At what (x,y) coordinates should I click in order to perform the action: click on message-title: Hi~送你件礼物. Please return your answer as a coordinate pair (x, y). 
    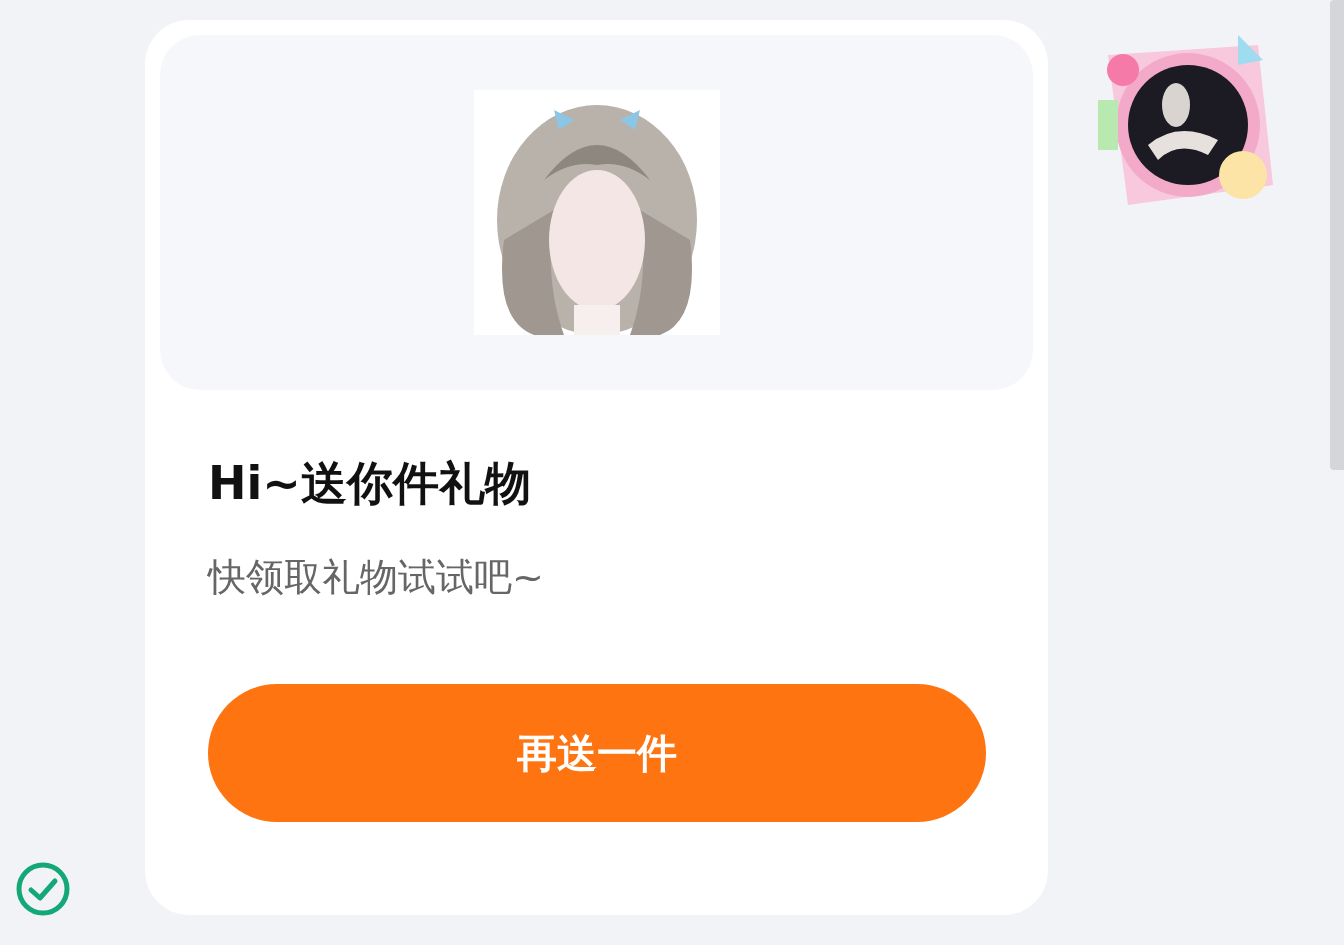
    Looking at the image, I should click on (370, 483).